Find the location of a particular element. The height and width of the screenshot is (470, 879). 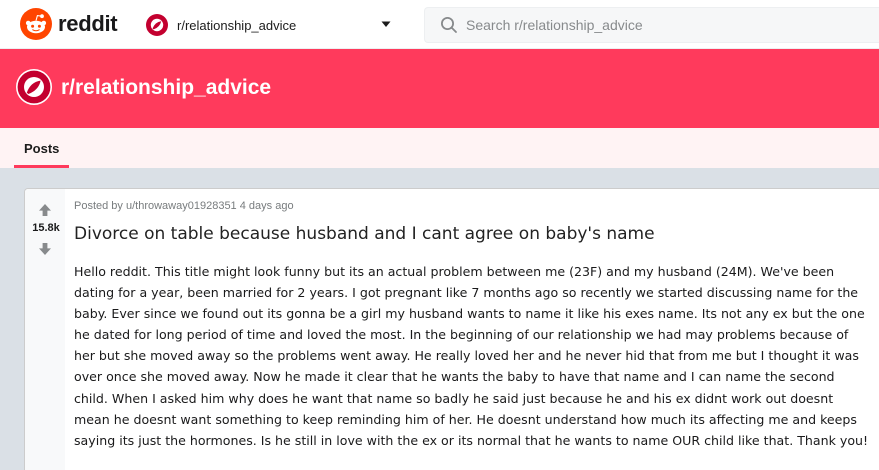

top-header: reddit r/relationship_advice is located at coordinates (439, 24).